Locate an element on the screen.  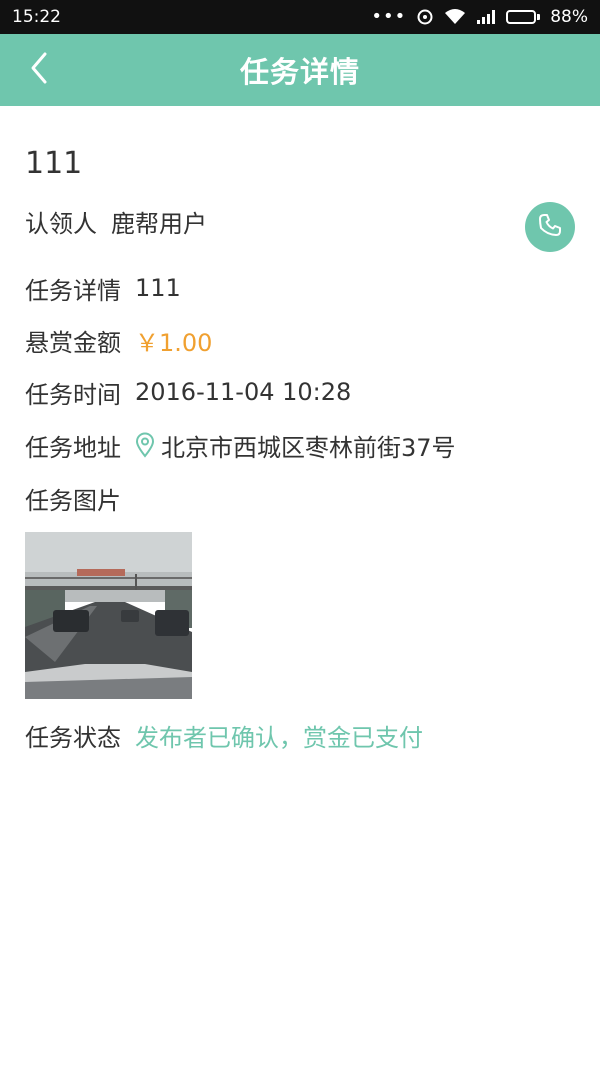
call-button is located at coordinates (550, 227).